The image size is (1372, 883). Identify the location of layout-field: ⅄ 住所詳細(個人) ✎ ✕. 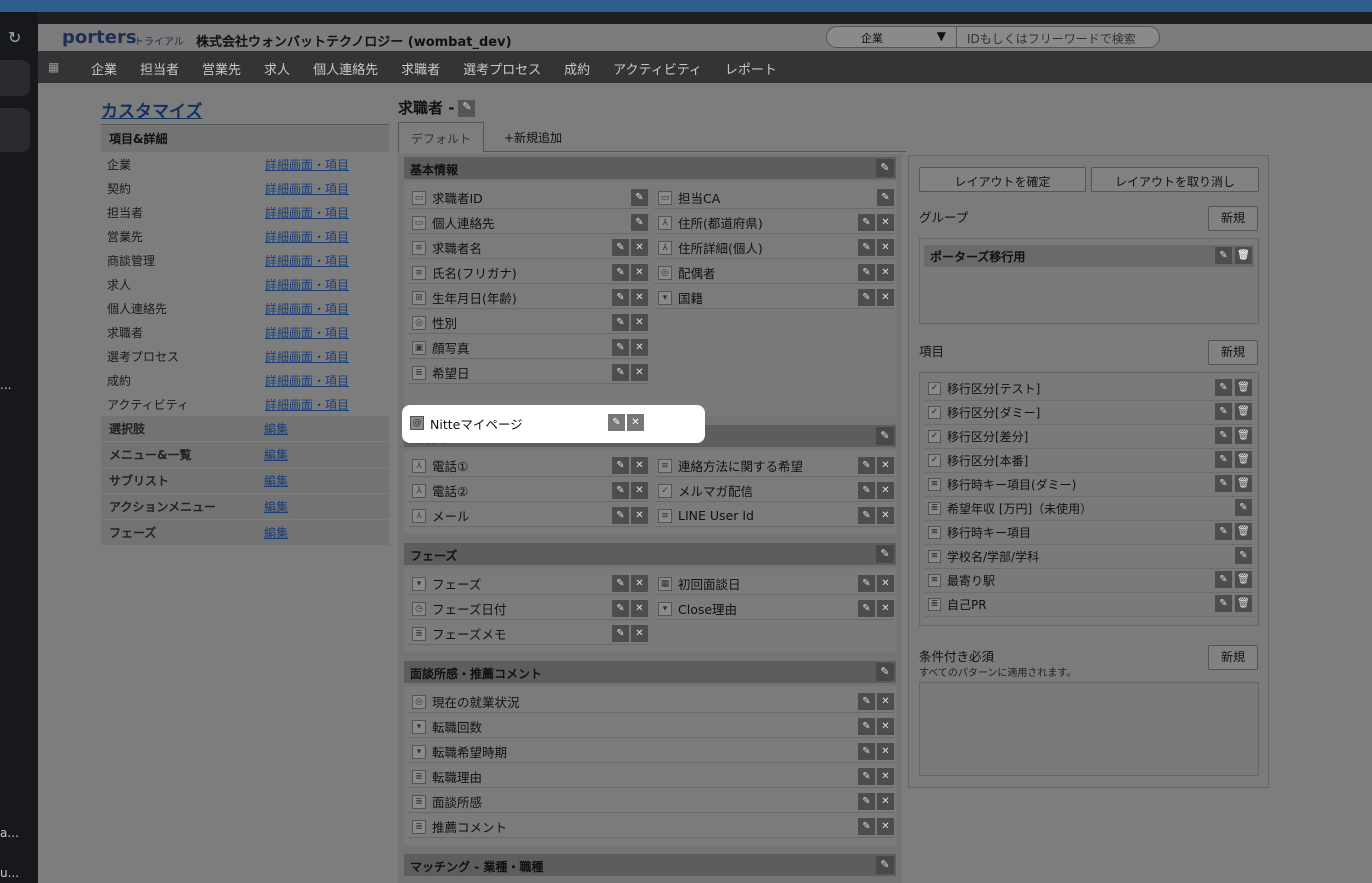
(774, 248).